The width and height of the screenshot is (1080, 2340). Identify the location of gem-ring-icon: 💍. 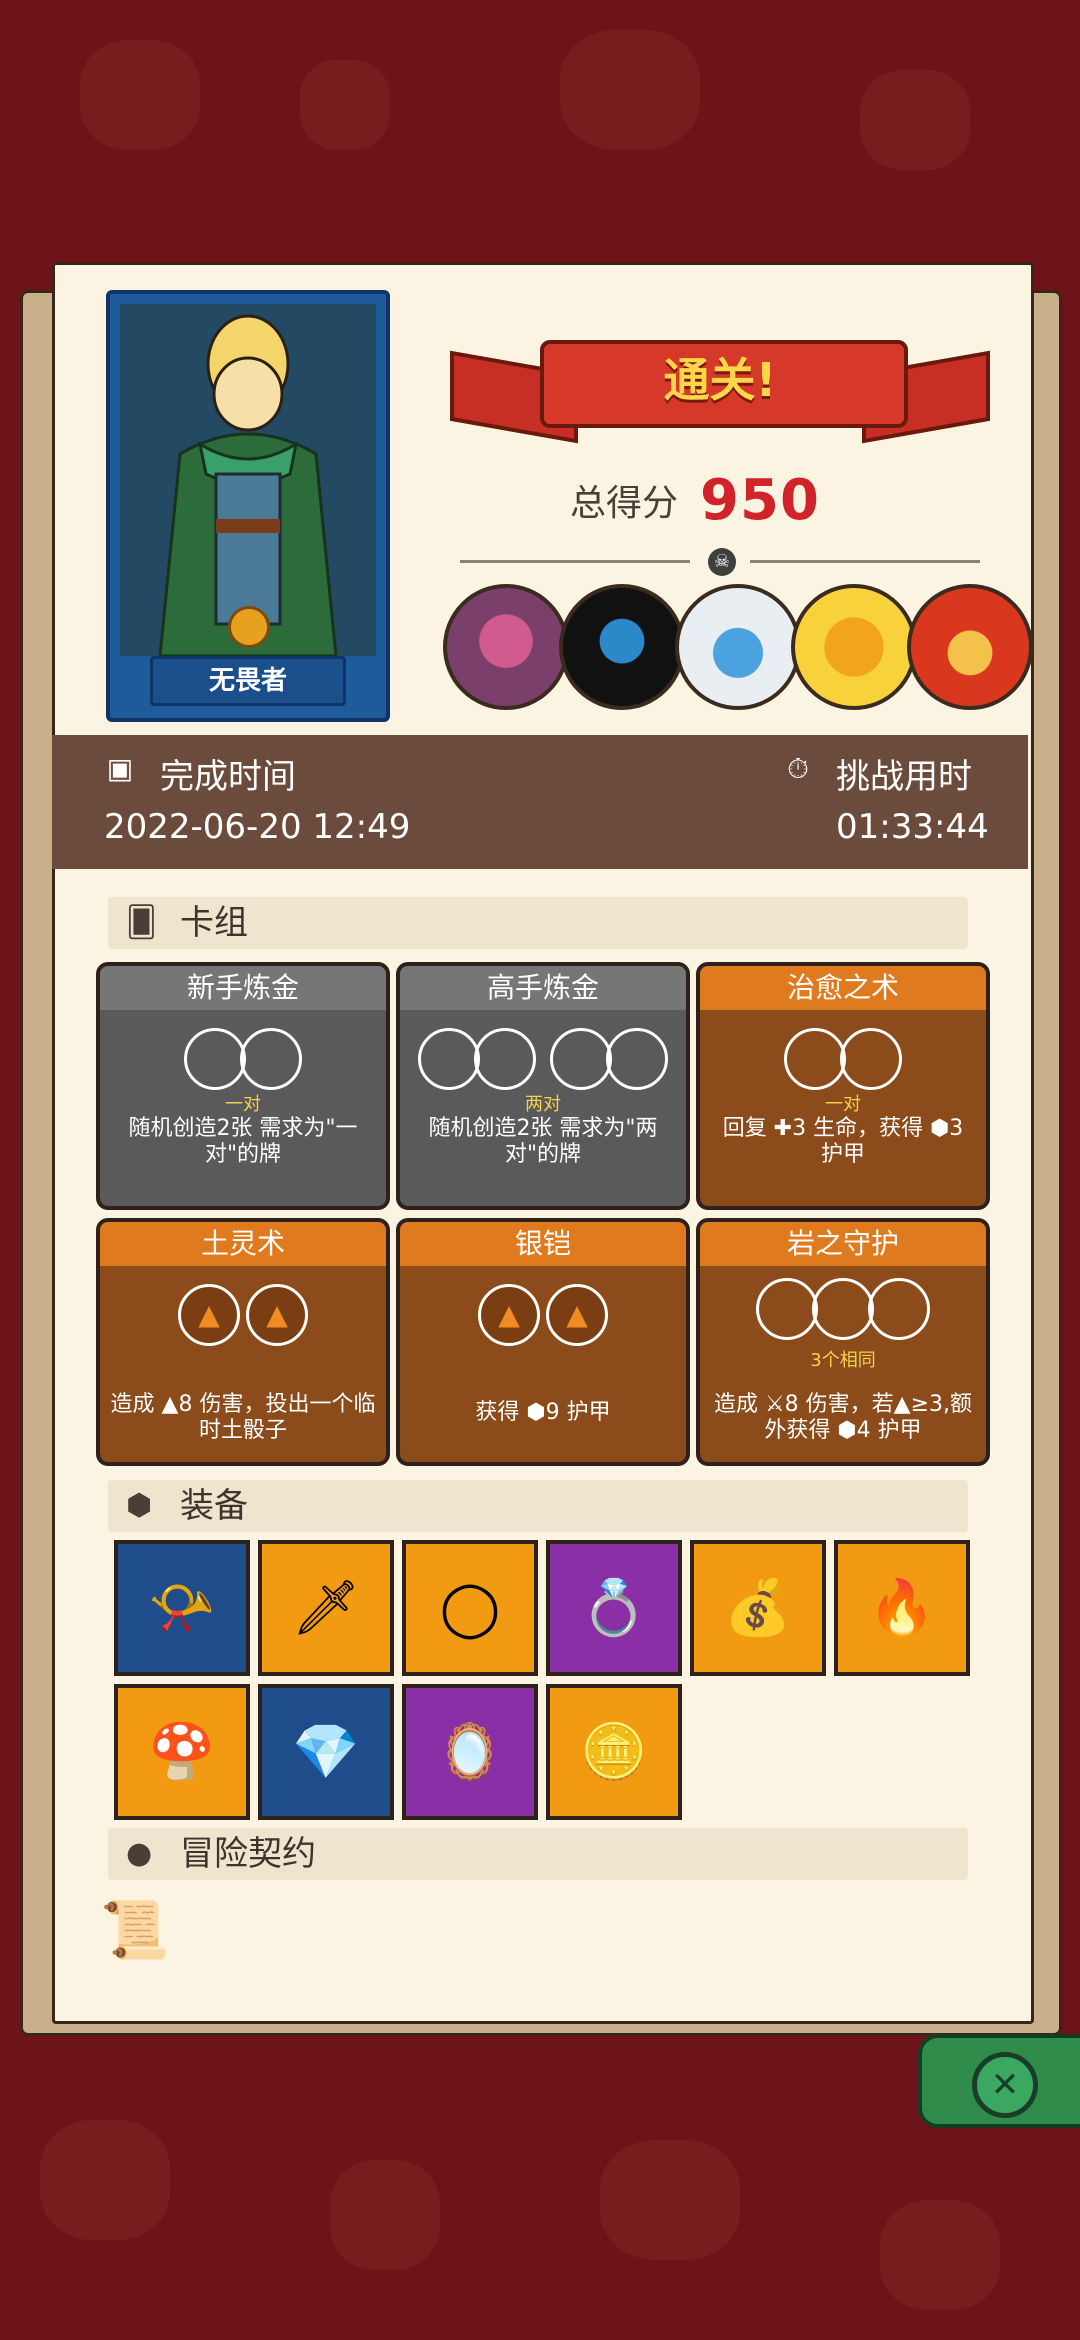
(614, 1607).